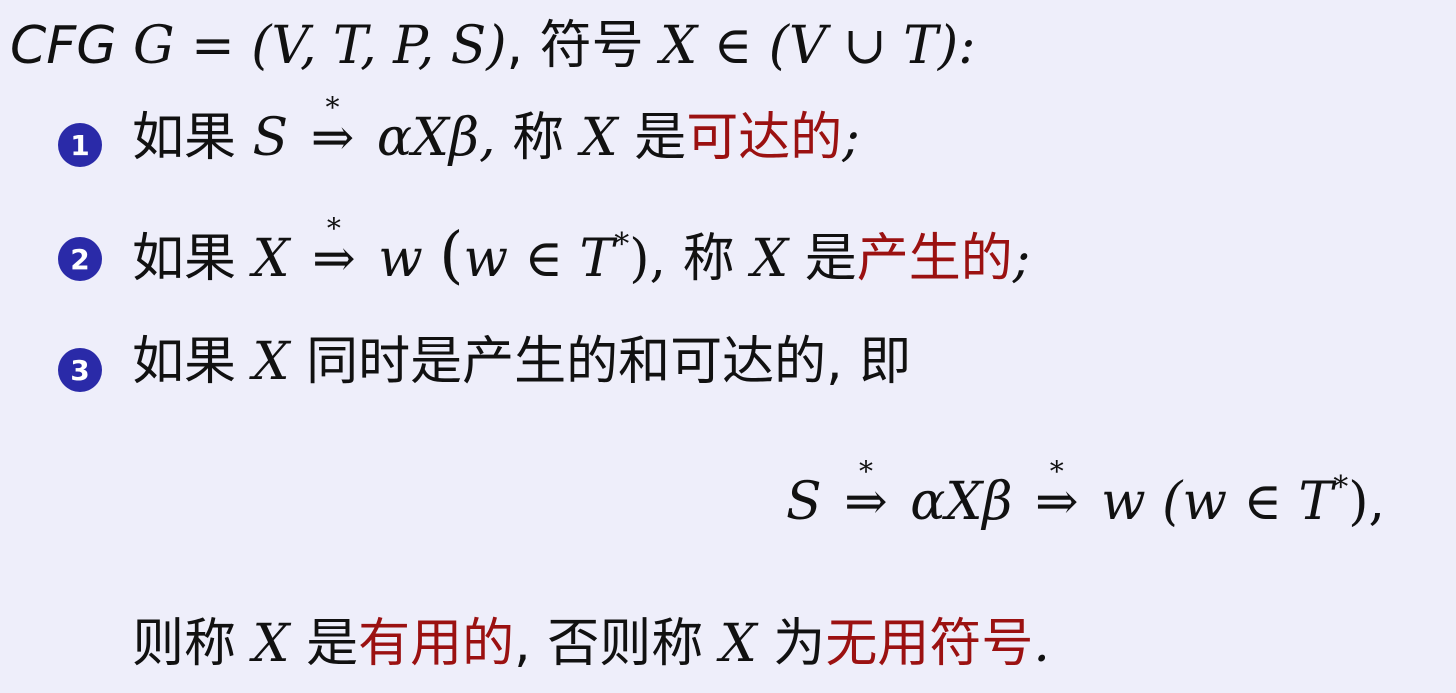 This screenshot has width=1456, height=693. What do you see at coordinates (1248, 502) in the screenshot?
I see `display-cond: (w ∈ T` at bounding box center [1248, 502].